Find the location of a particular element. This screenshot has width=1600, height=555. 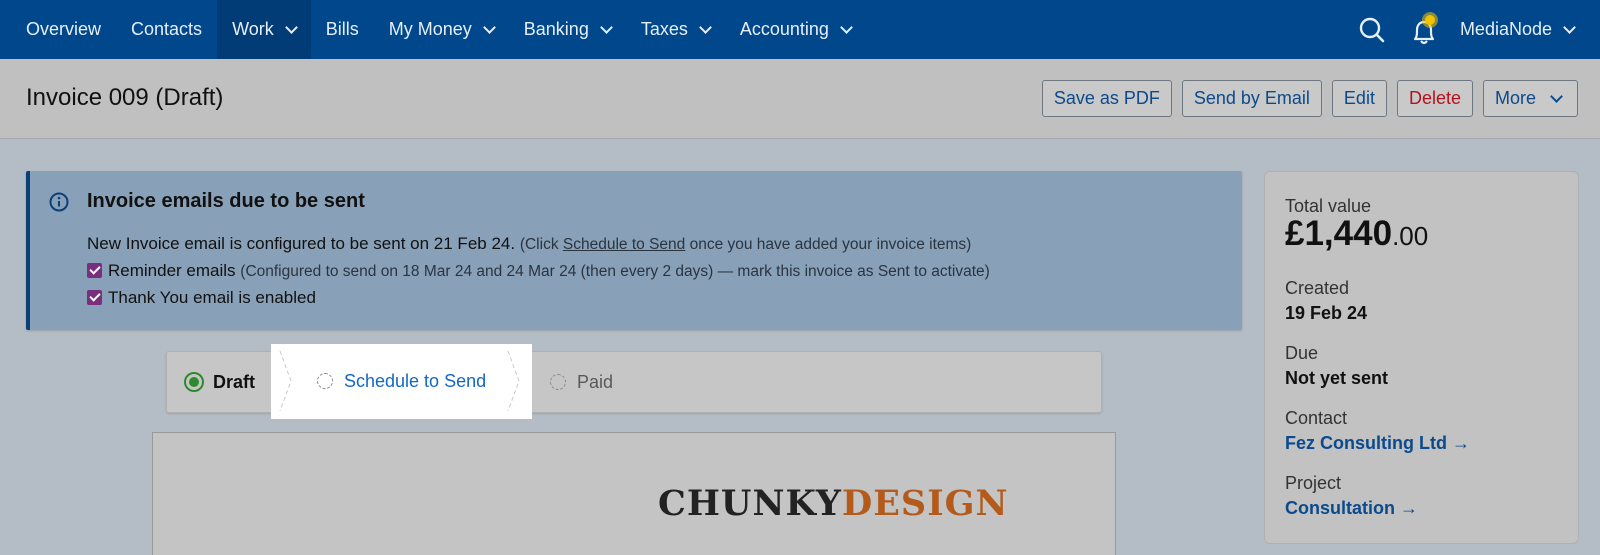

bell-icon is located at coordinates (1425, 27).